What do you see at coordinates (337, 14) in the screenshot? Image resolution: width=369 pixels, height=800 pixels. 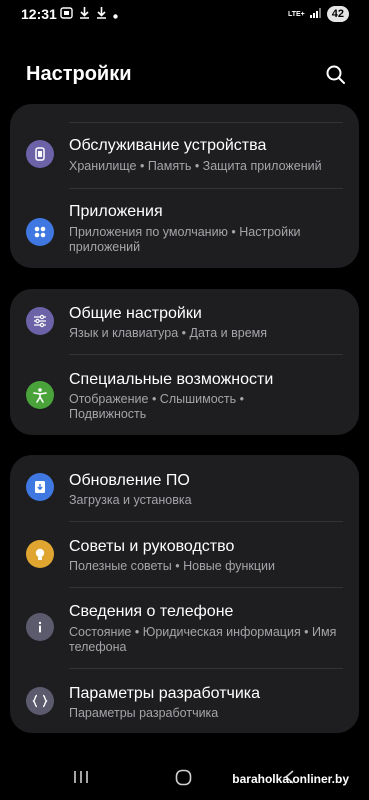 I see `battery-indicator: 42` at bounding box center [337, 14].